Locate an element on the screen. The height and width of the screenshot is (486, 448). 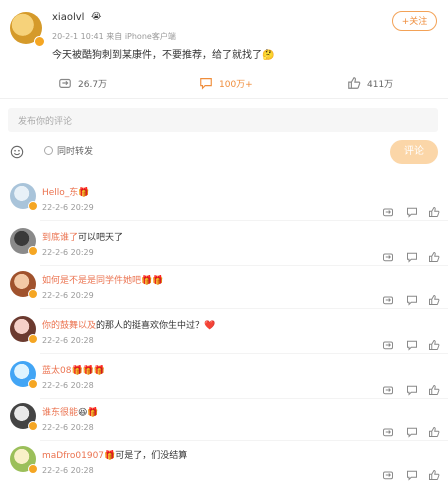
comment-text: 如何是不是是同学件她吧🎁🎁 is located at coordinates (102, 279).